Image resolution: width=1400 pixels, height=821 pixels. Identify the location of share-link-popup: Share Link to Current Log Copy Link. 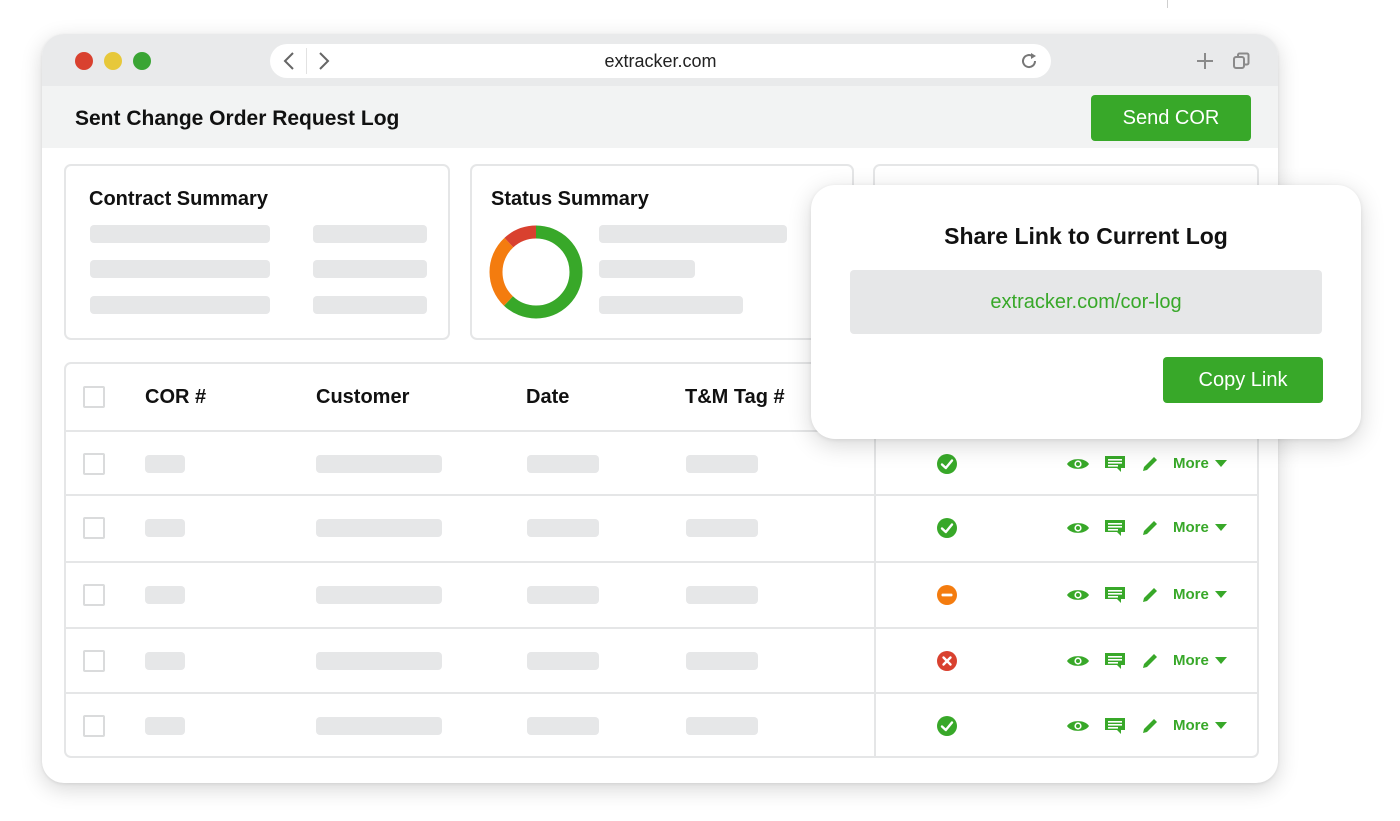
(1086, 312).